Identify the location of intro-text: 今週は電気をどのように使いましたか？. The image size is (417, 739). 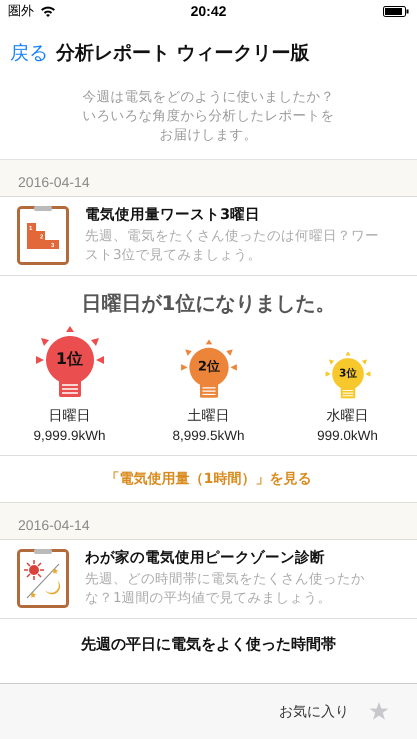
(208, 97).